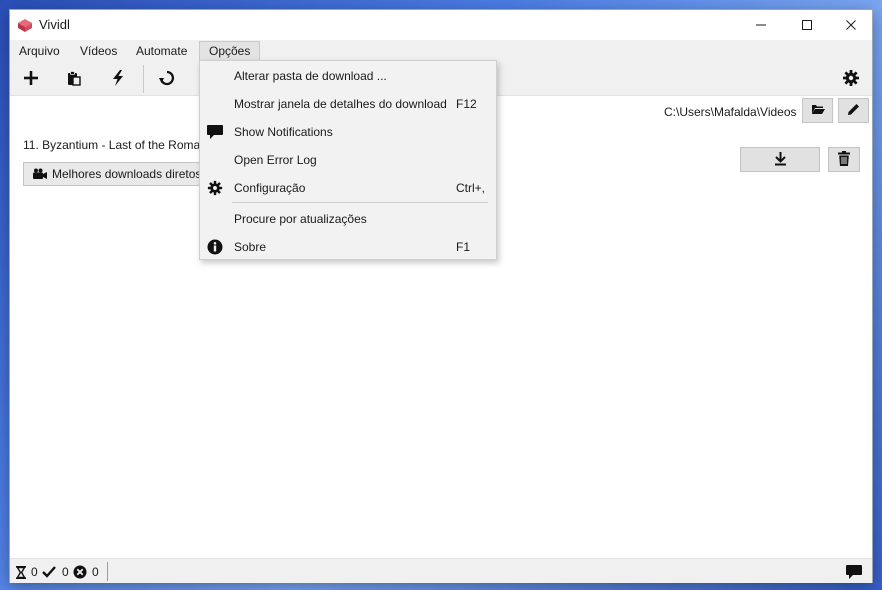 This screenshot has width=882, height=590. I want to click on menu-item-label: Configuração, so click(270, 188).